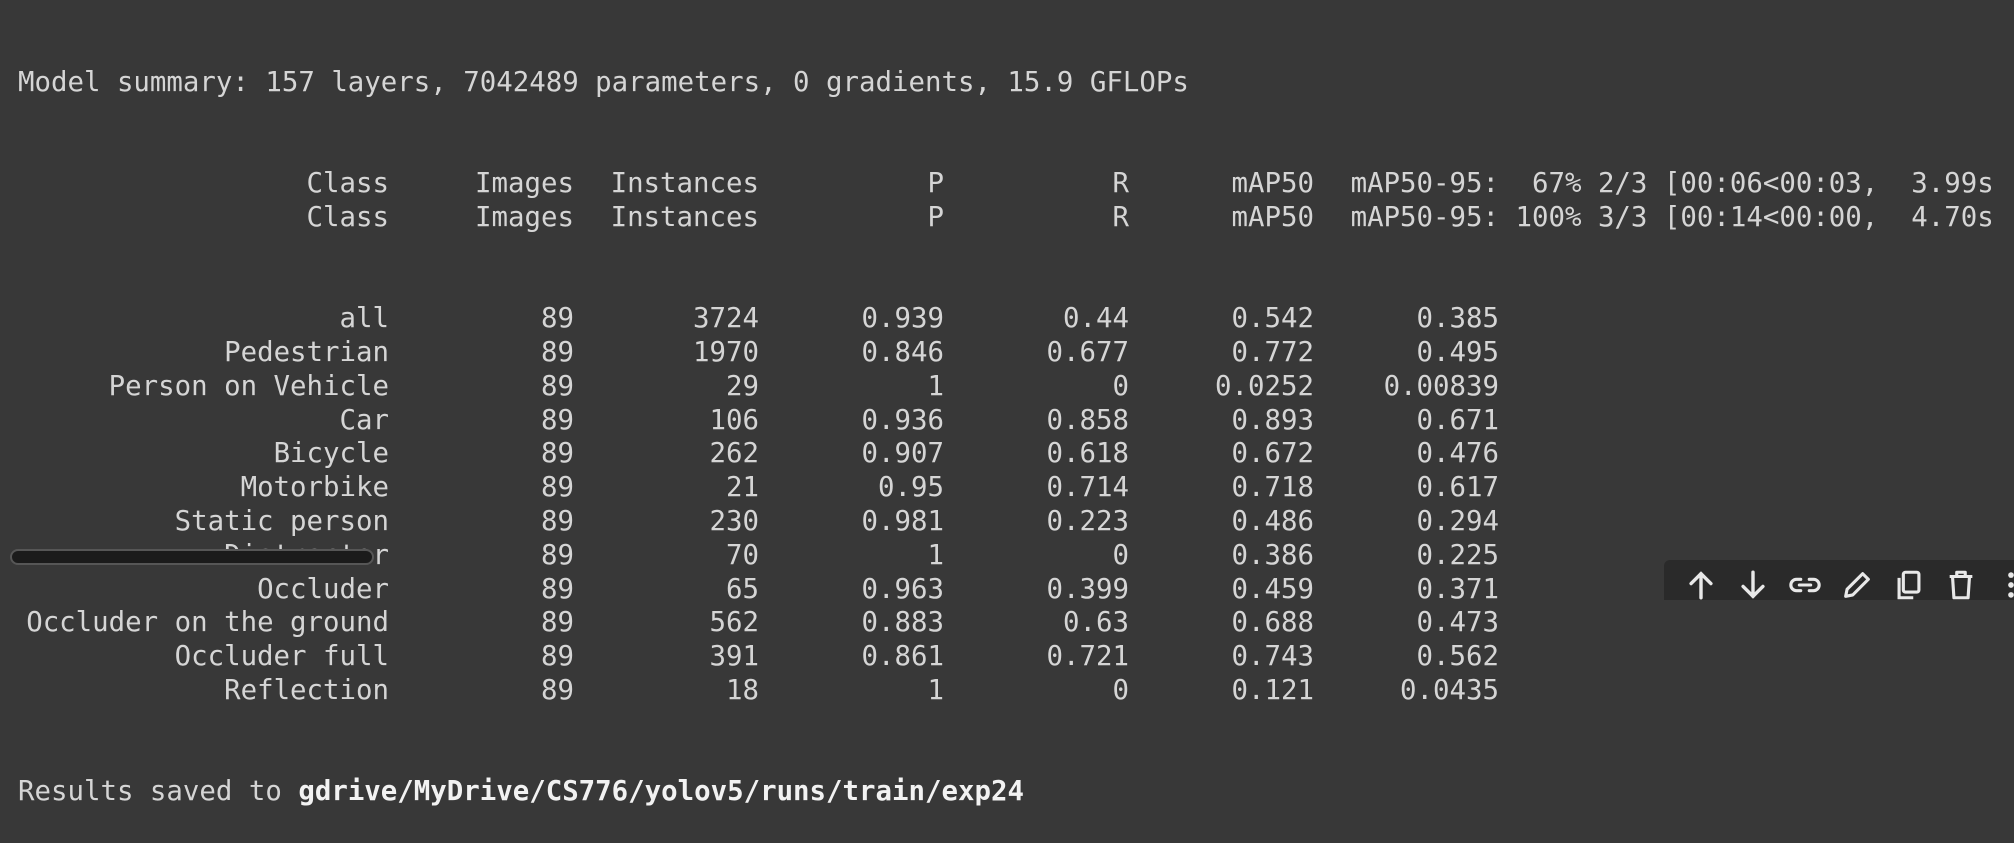 This screenshot has height=843, width=2014. What do you see at coordinates (314, 488) in the screenshot?
I see `cell-class: Motorbike` at bounding box center [314, 488].